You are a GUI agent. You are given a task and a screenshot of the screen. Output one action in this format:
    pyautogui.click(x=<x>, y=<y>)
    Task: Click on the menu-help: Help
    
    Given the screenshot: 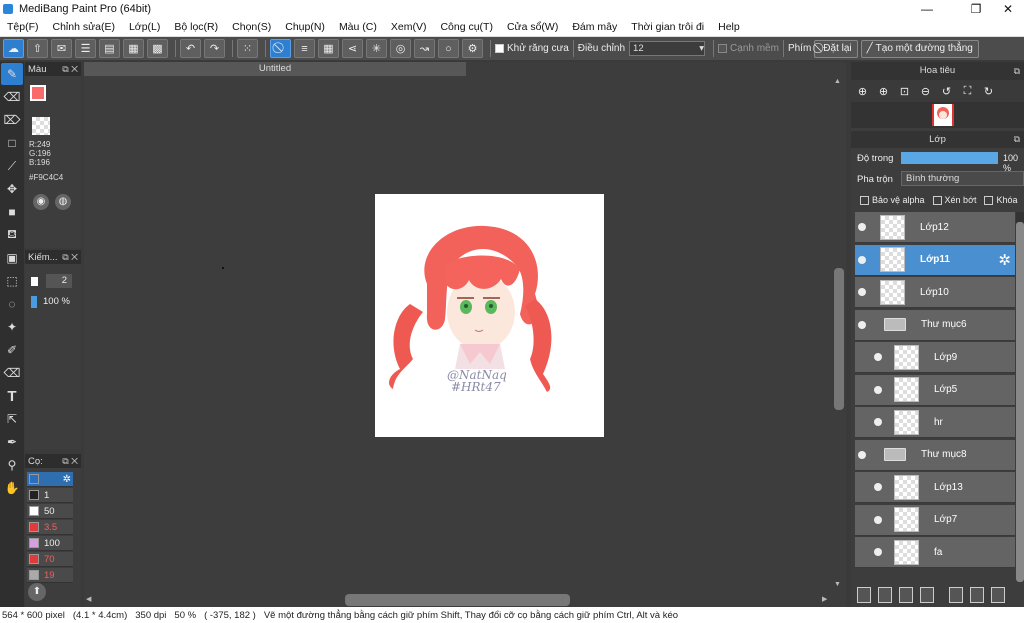 What is the action you would take?
    pyautogui.click(x=729, y=27)
    